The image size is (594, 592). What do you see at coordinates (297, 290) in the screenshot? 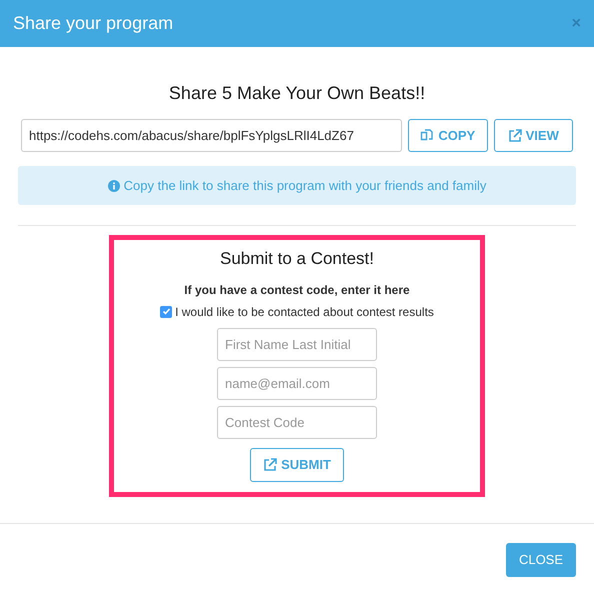
I see `contest-subtitle: If you have a contest code, enter it here` at bounding box center [297, 290].